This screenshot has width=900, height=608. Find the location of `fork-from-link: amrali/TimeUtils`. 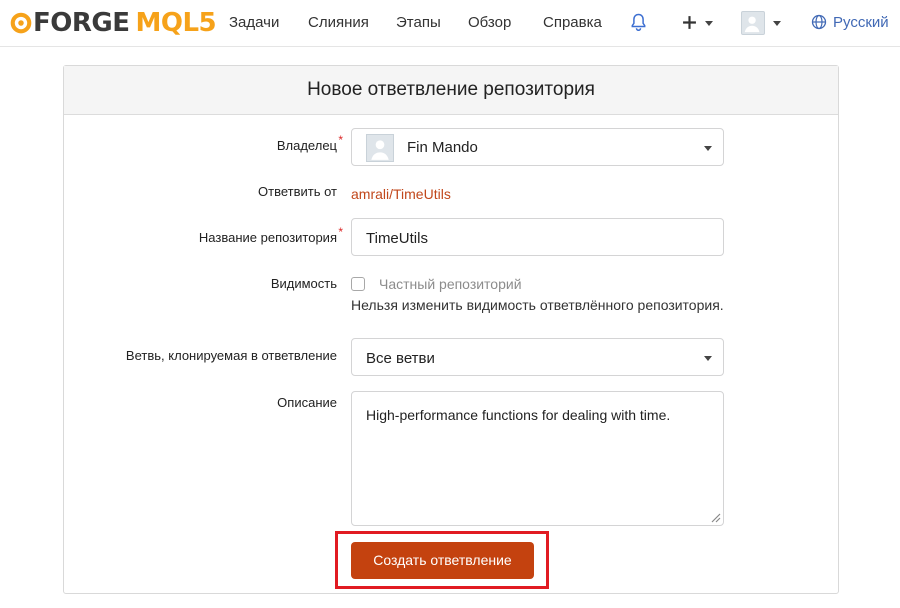

fork-from-link: amrali/TimeUtils is located at coordinates (401, 194).